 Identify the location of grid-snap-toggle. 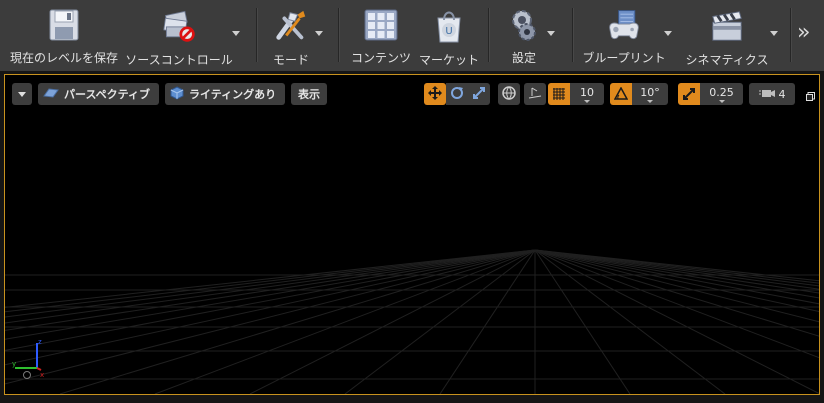
(559, 94).